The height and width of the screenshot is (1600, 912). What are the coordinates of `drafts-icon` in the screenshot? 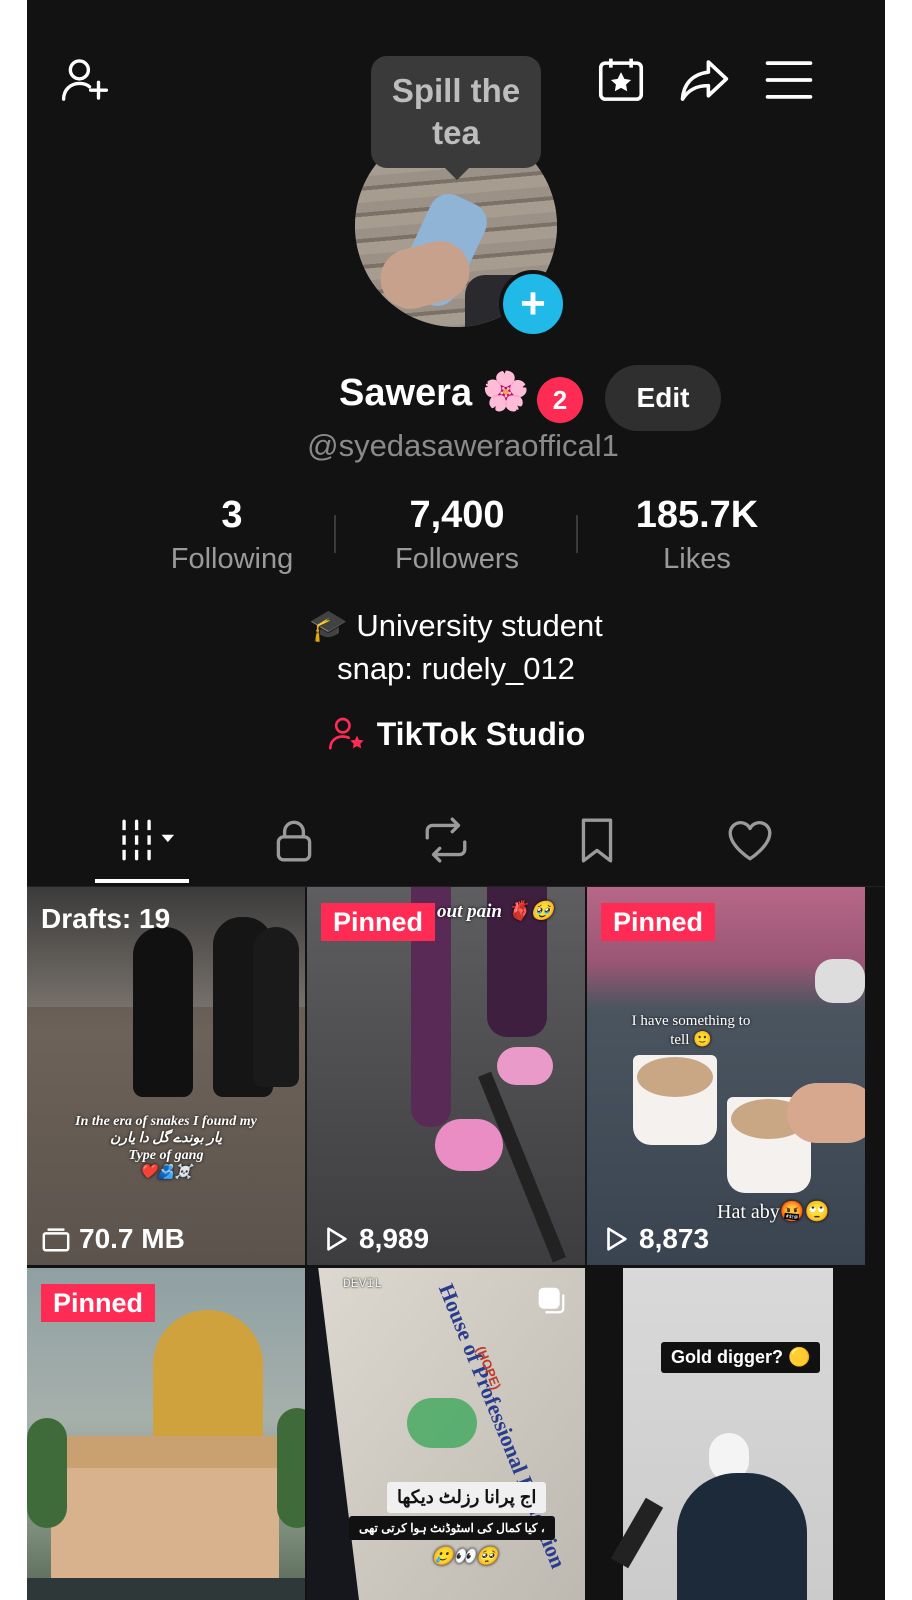 It's located at (56, 1240).